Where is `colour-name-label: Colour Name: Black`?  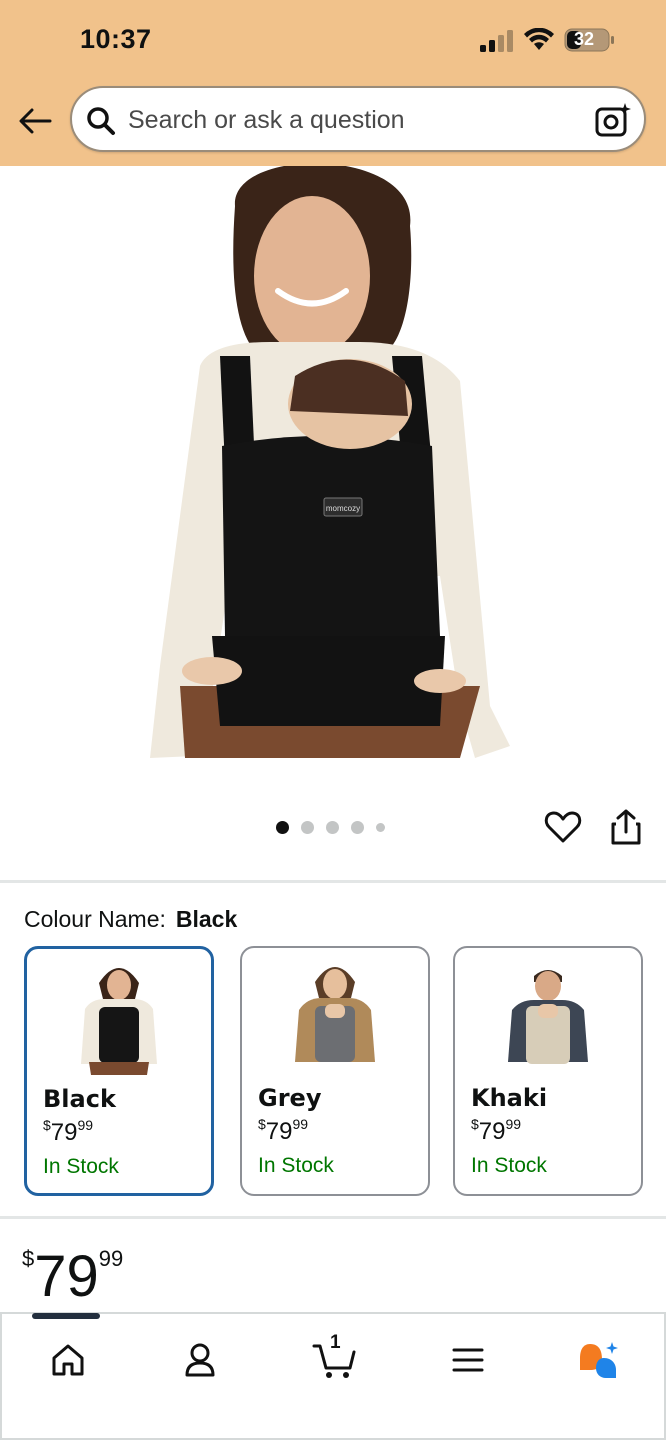
colour-name-label: Colour Name: Black is located at coordinates (130, 919).